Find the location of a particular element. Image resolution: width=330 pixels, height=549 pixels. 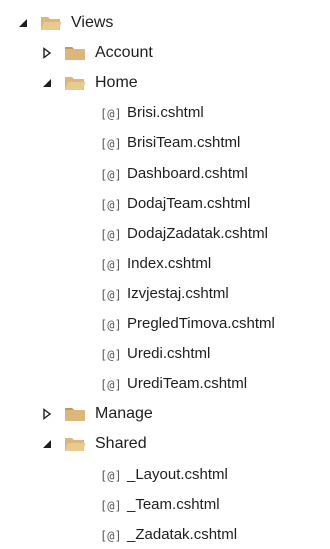

tree-item-label: Manage is located at coordinates (124, 413).